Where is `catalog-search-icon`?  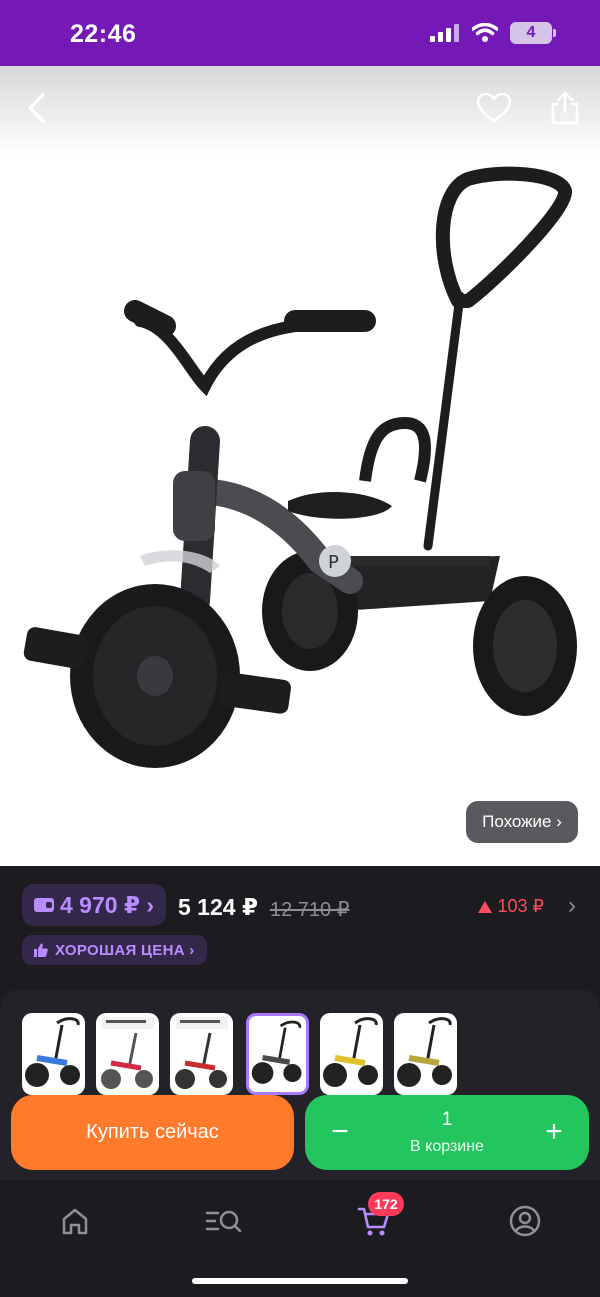 catalog-search-icon is located at coordinates (223, 1221).